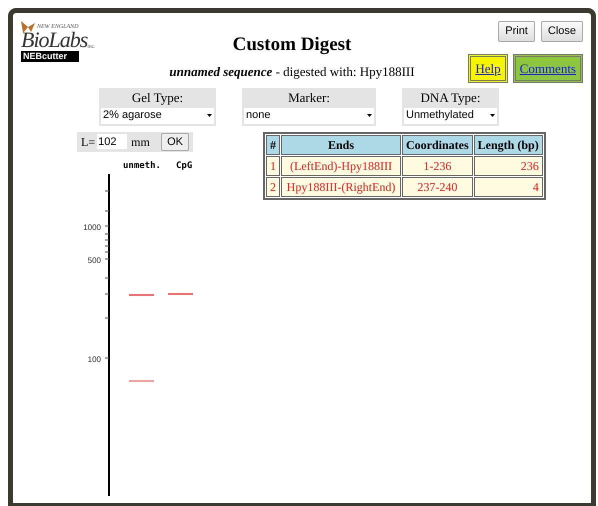 Image resolution: width=598 pixels, height=506 pixels. What do you see at coordinates (547, 68) in the screenshot?
I see `comments-link: Comments` at bounding box center [547, 68].